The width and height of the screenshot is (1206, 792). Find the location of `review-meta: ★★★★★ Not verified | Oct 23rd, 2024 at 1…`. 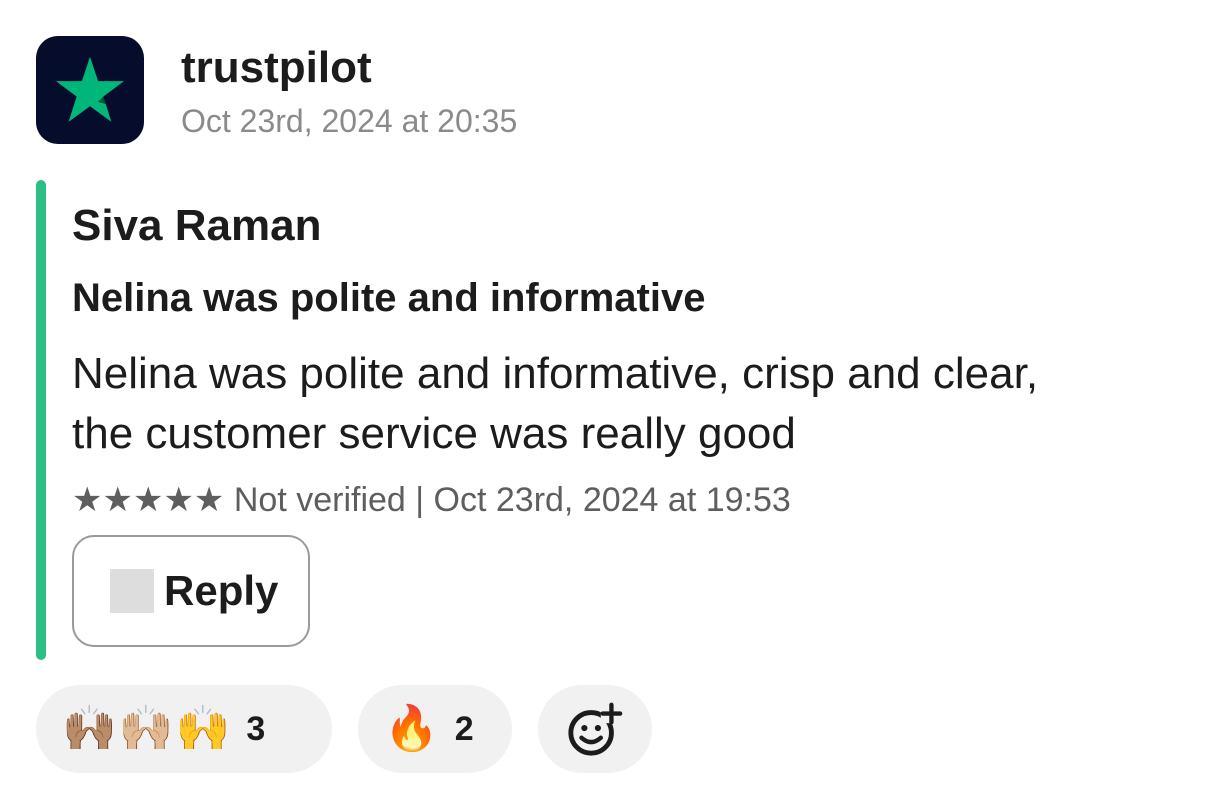

review-meta: ★★★★★ Not verified | Oct 23rd, 2024 at 1… is located at coordinates (431, 500).